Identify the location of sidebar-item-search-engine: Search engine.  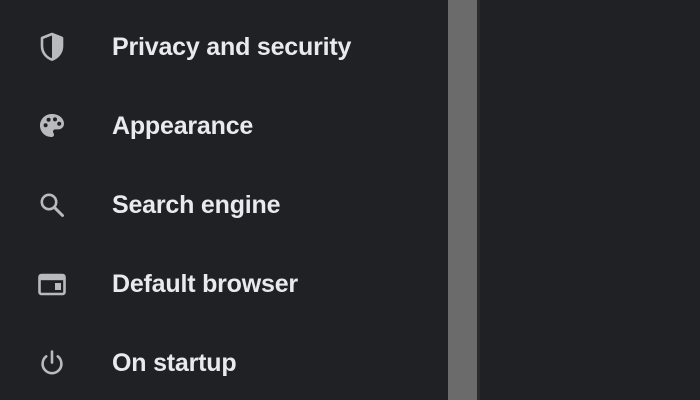
(224, 205).